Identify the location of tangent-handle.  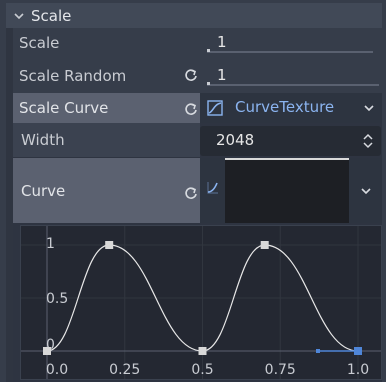
(318, 351).